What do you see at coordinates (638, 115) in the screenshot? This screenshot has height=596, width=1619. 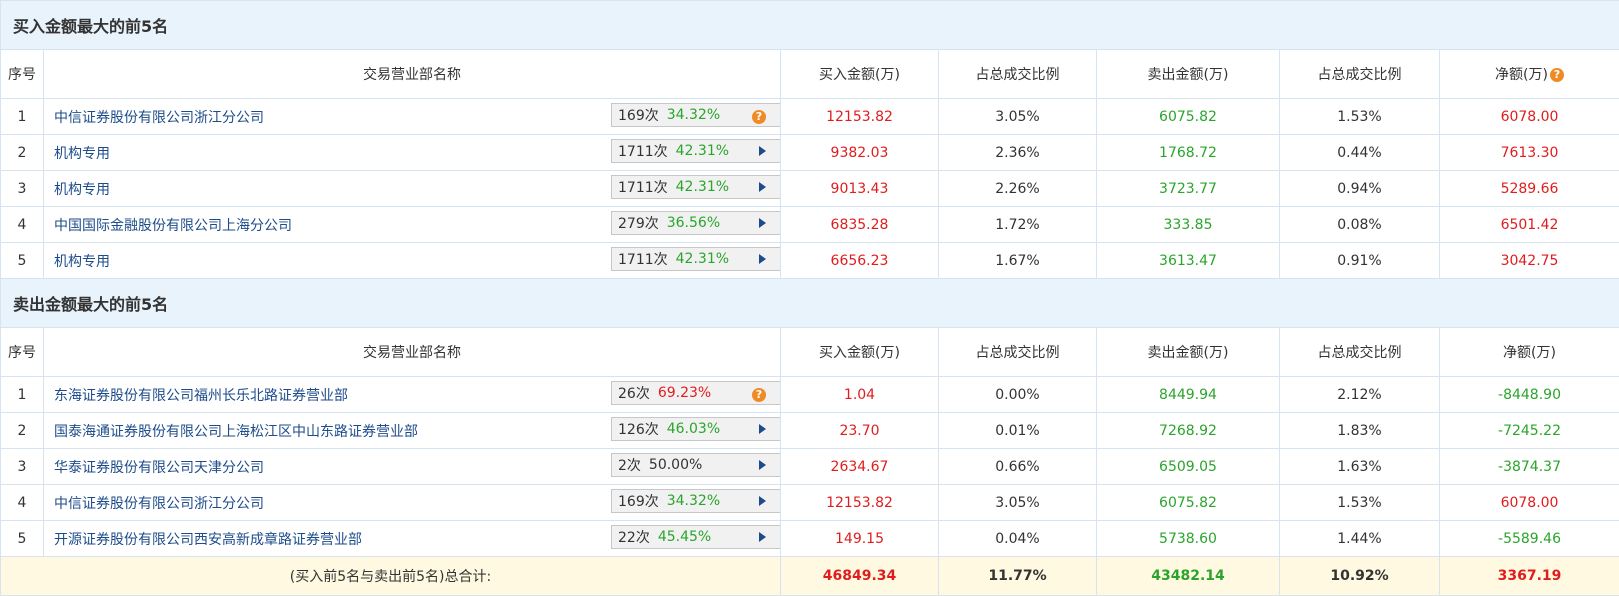 I see `trade-count: 169次` at bounding box center [638, 115].